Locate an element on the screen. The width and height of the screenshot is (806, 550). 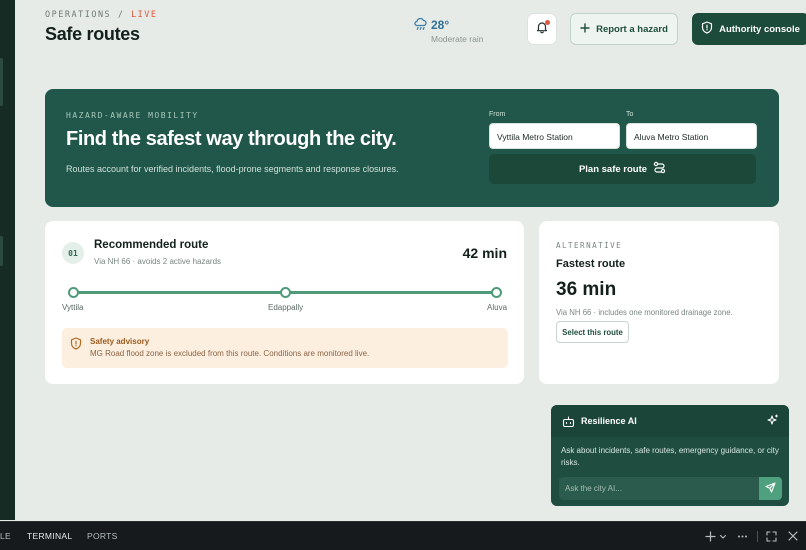
activity-bar is located at coordinates (7, 260).